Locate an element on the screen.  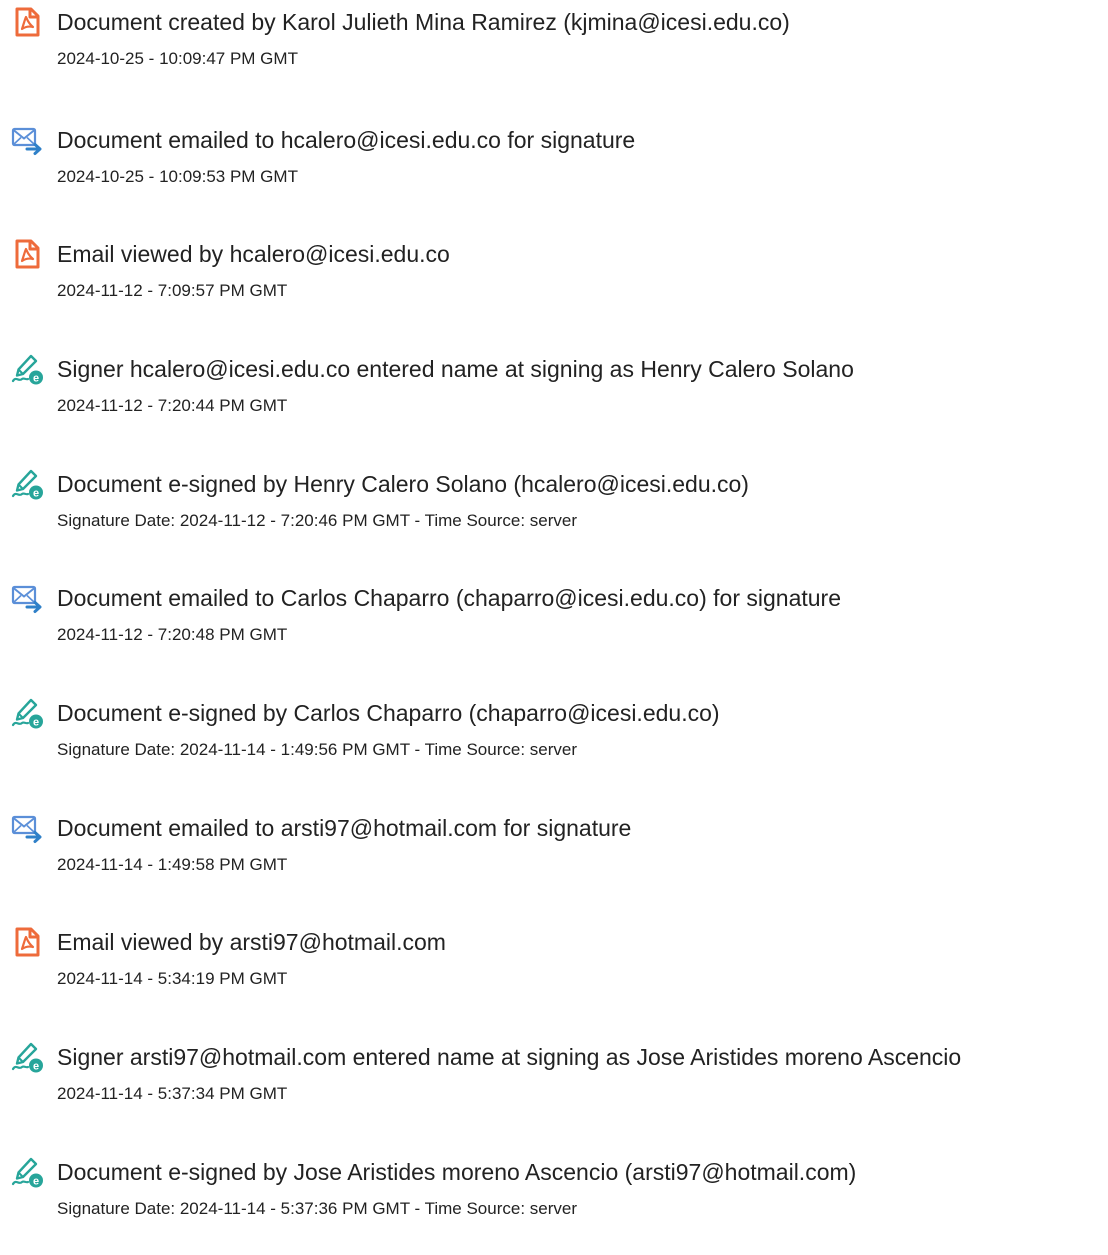
event-timestamp: 2024-11-14 - 1:49:58 PM GMT is located at coordinates (172, 864).